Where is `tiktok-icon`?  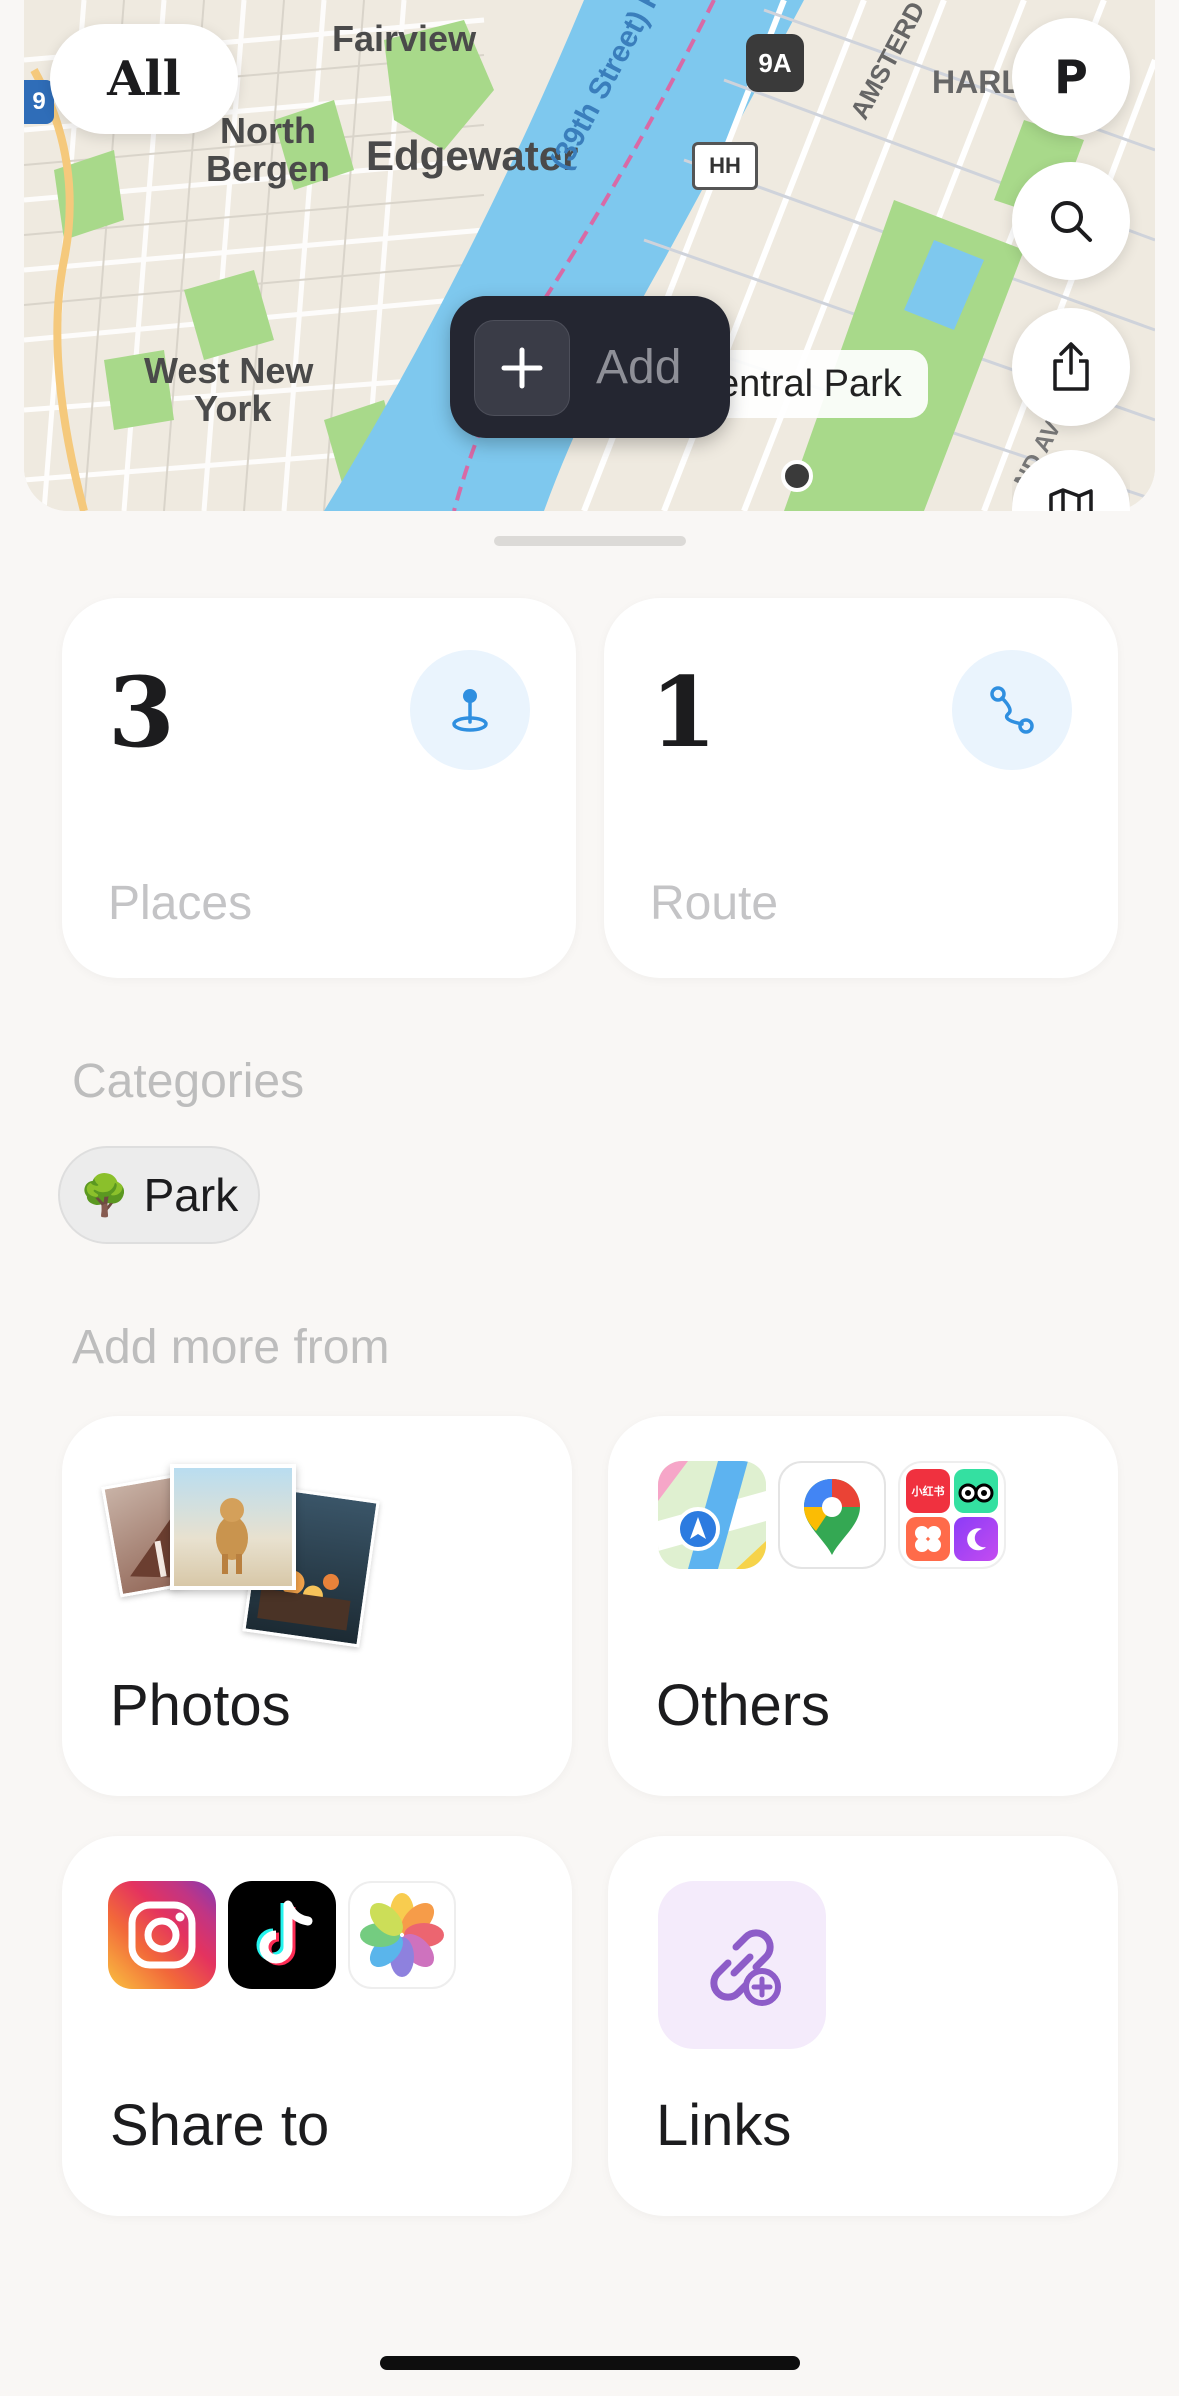
tiktok-icon is located at coordinates (282, 1935).